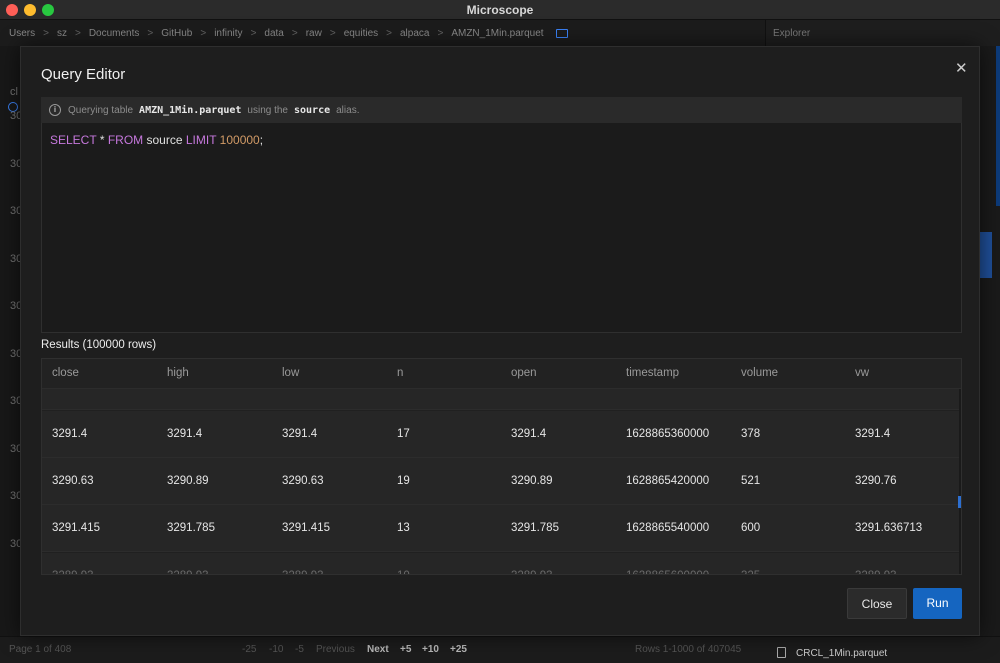  Describe the element at coordinates (751, 481) in the screenshot. I see `table-cell-volume: 521` at that location.